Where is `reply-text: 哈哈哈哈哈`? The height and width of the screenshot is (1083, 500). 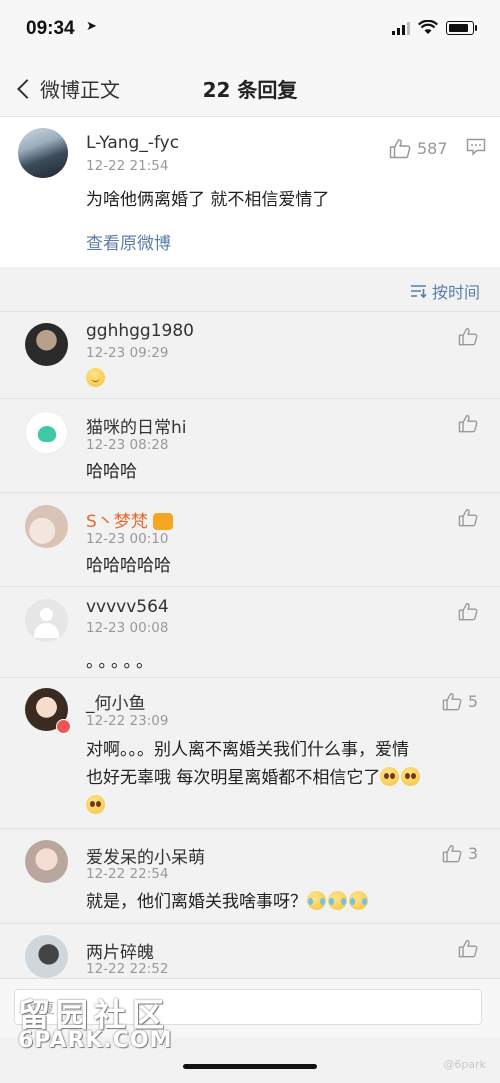
reply-text: 哈哈哈哈哈 is located at coordinates (128, 566).